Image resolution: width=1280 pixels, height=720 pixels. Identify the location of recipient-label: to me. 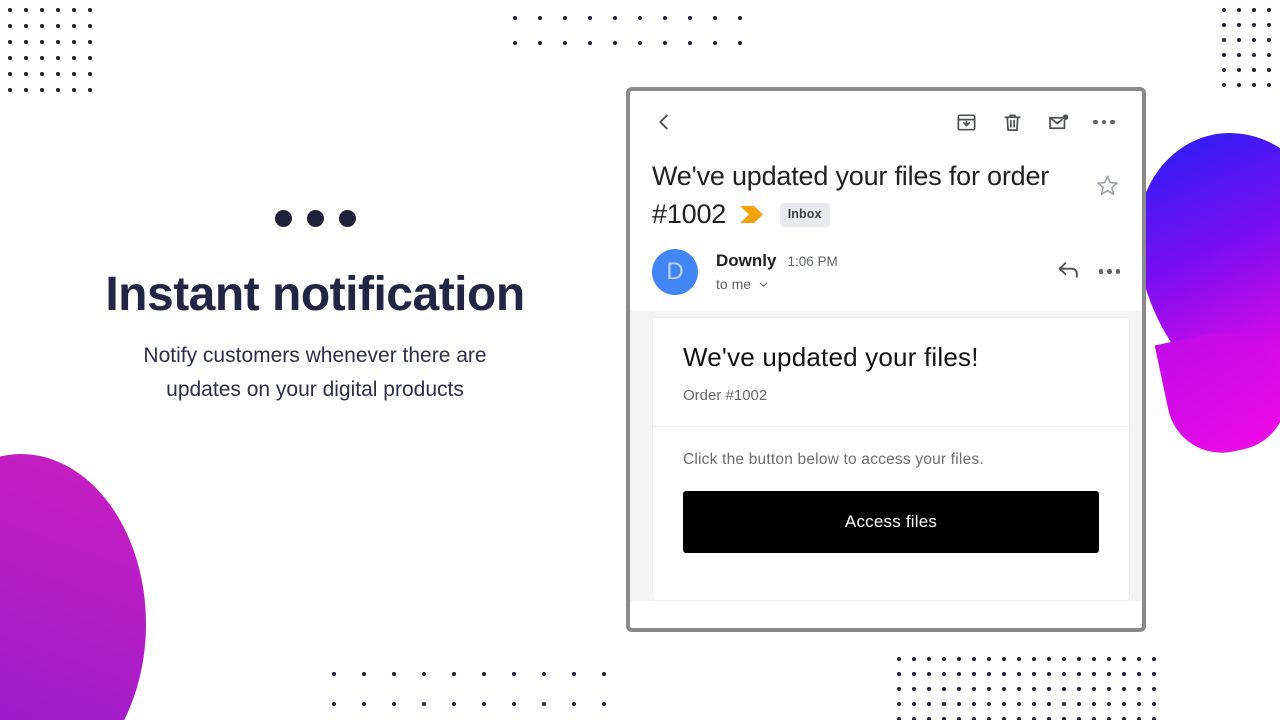
(734, 284).